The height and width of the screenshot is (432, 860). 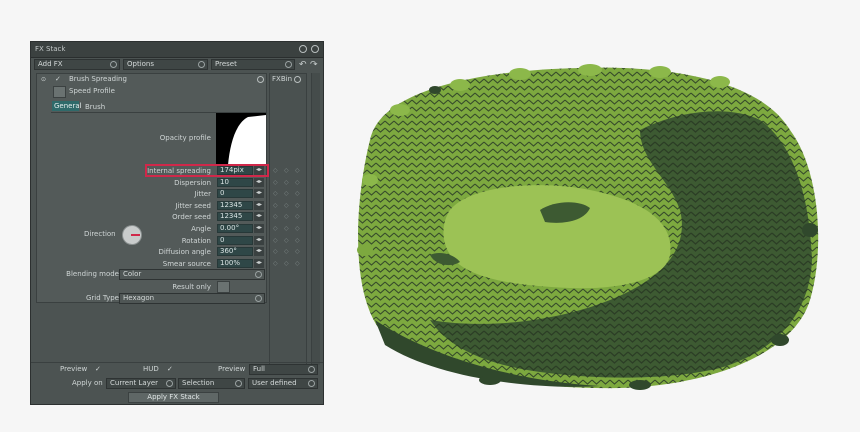 I want to click on apply-fx-stack-label: Apply FX Stack, so click(x=173, y=397).